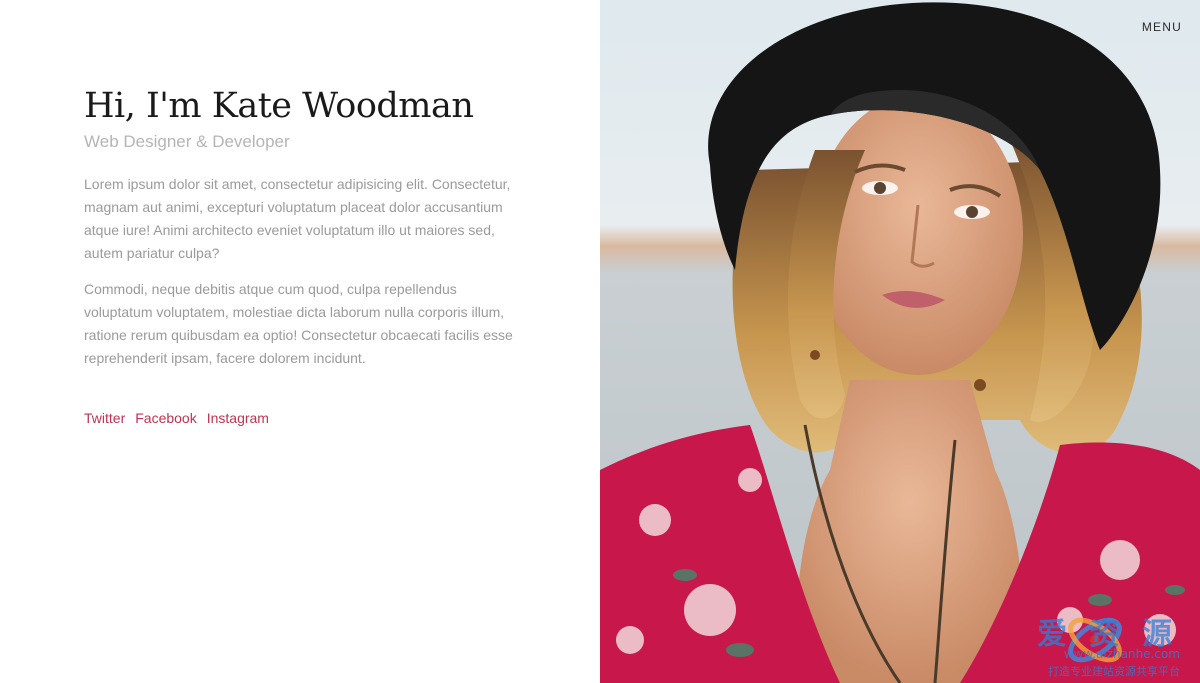  I want to click on watermark-url: www.aizhanhe.com, so click(1121, 654).